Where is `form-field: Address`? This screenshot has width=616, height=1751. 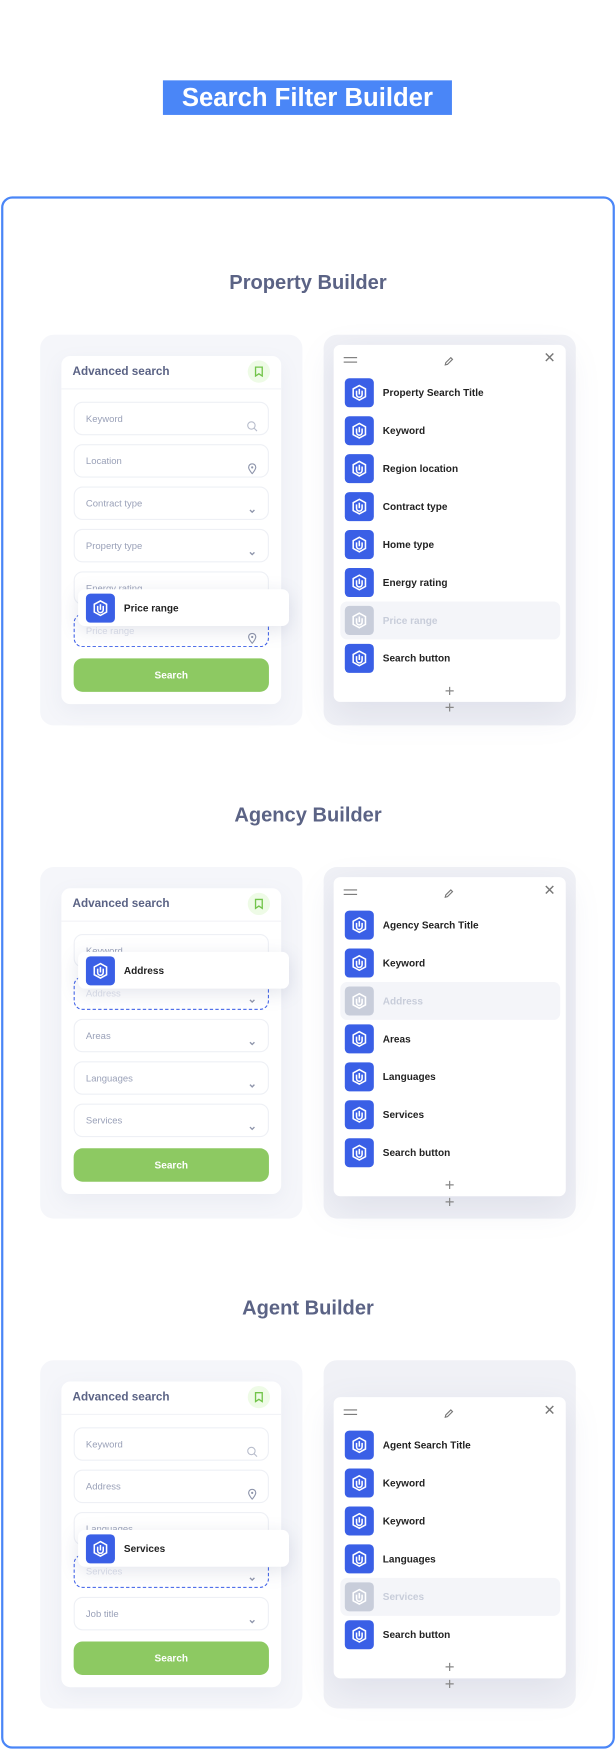 form-field: Address is located at coordinates (171, 1486).